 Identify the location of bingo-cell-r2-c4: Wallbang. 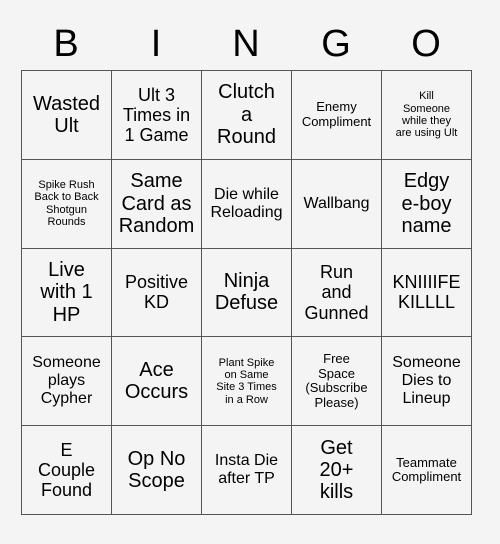
(337, 204).